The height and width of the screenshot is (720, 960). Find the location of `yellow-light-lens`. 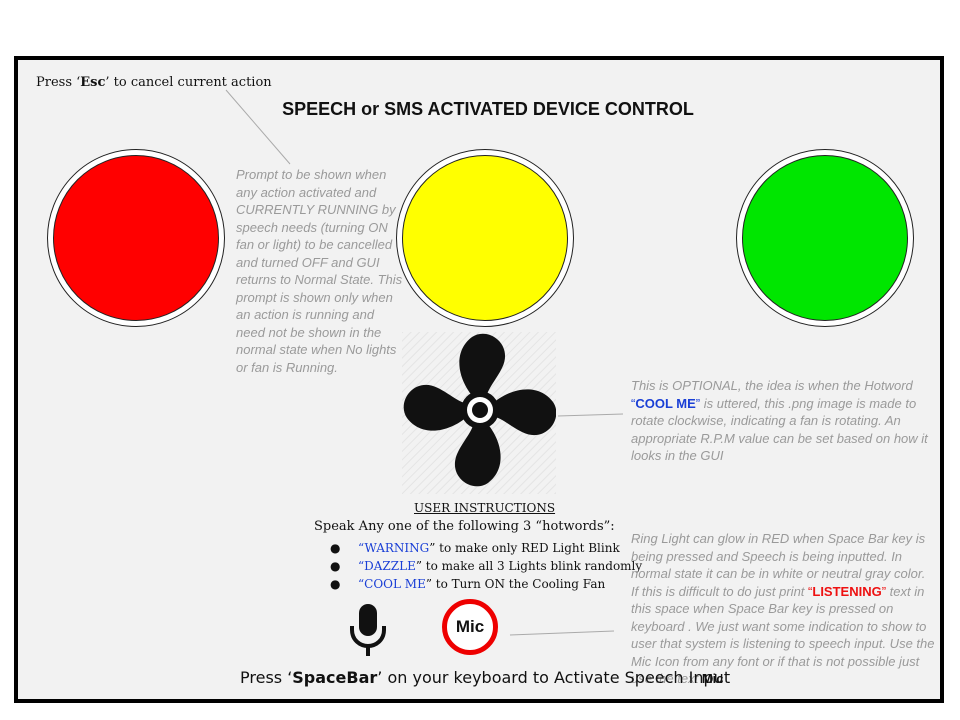

yellow-light-lens is located at coordinates (485, 238).